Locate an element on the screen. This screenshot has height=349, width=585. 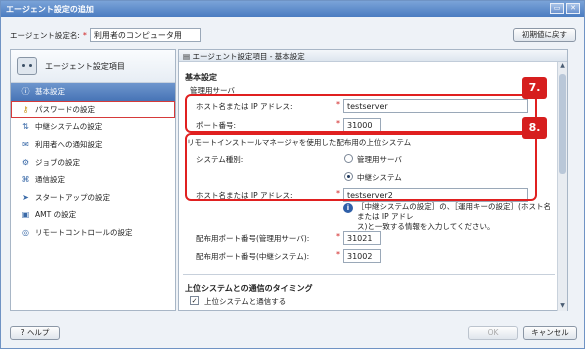
callout-badge-8: 8. is located at coordinates (534, 128).